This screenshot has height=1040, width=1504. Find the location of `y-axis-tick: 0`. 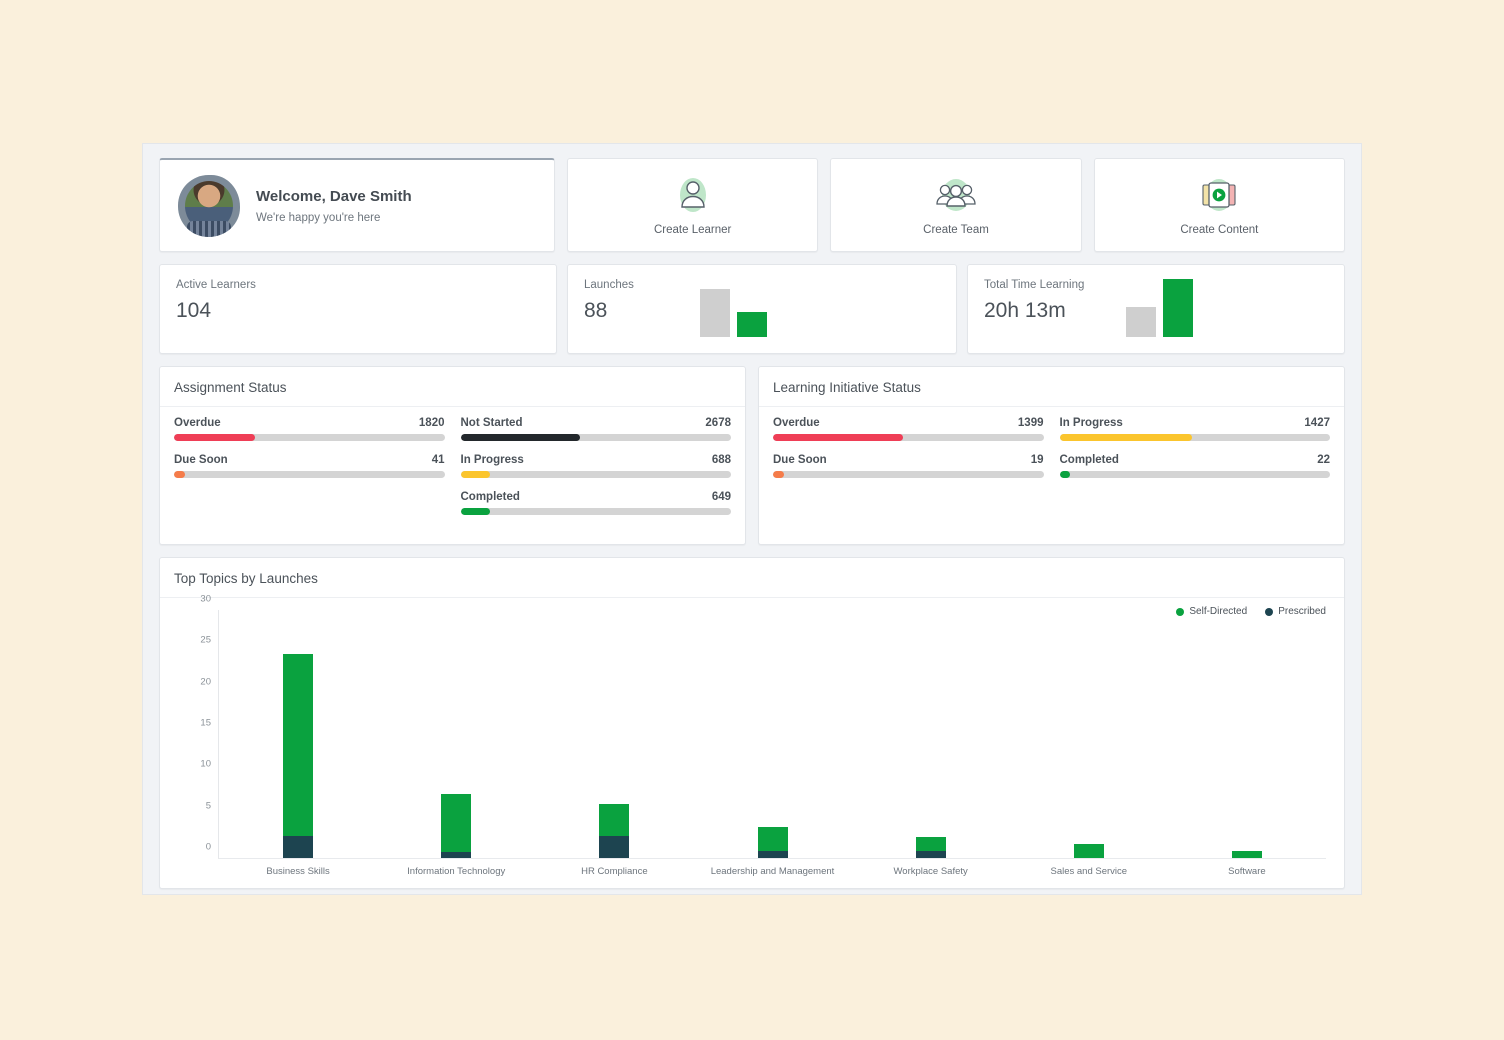

y-axis-tick: 0 is located at coordinates (208, 847).